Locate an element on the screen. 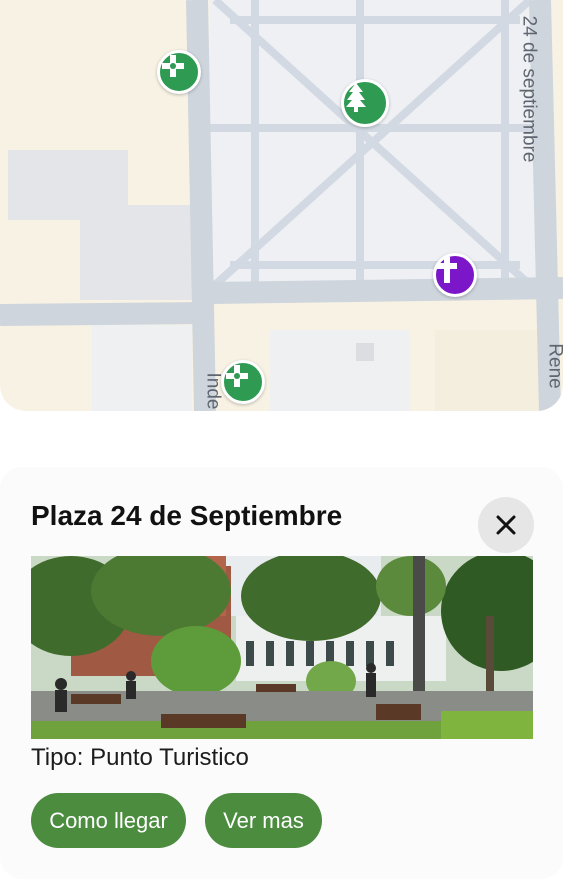 Image resolution: width=563 pixels, height=879 pixels. directions-button: Como llegar is located at coordinates (108, 820).